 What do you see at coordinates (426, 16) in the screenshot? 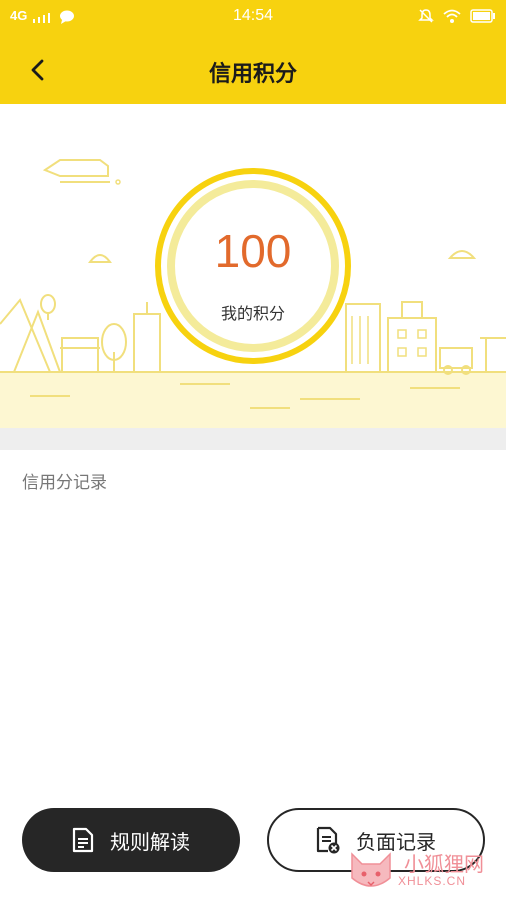
I see `mute-icon` at bounding box center [426, 16].